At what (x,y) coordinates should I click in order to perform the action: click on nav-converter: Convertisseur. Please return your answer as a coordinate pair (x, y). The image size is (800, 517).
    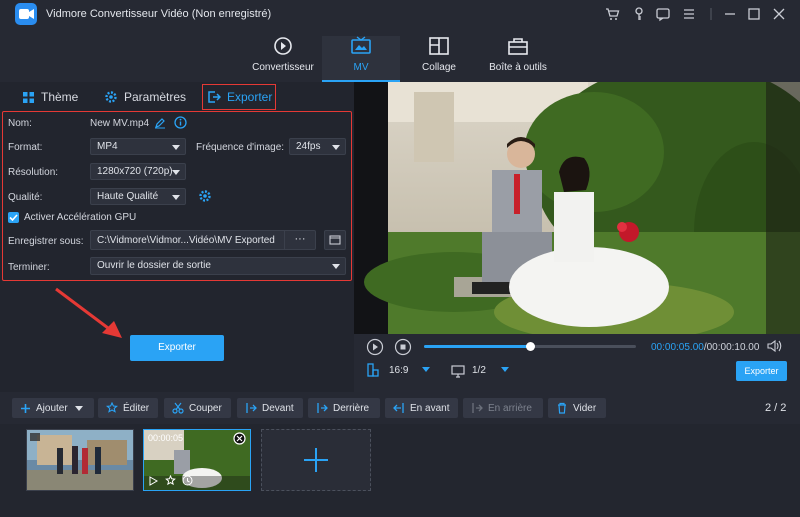
    Looking at the image, I should click on (283, 59).